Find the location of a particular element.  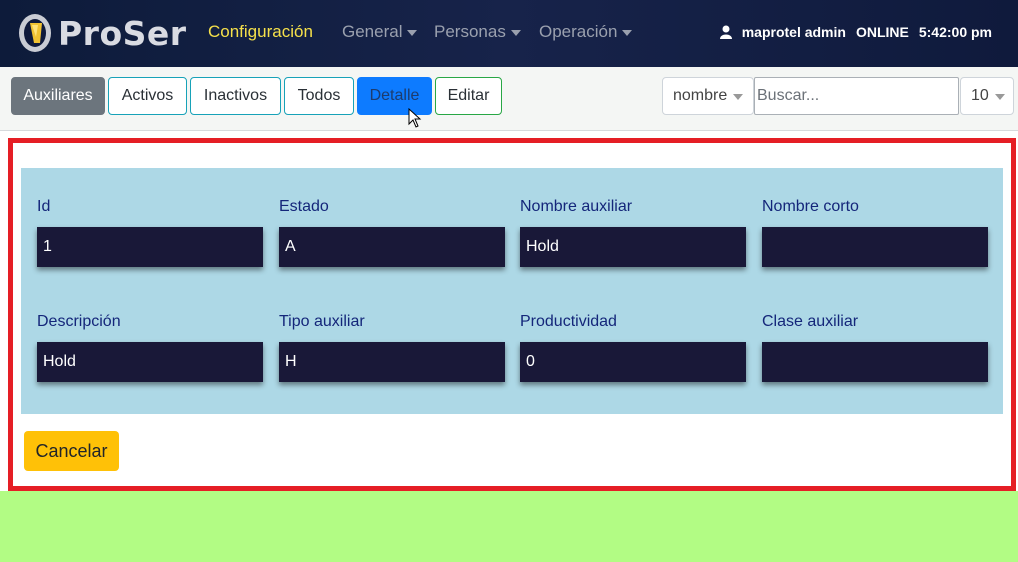

nav-general: General is located at coordinates (380, 32).